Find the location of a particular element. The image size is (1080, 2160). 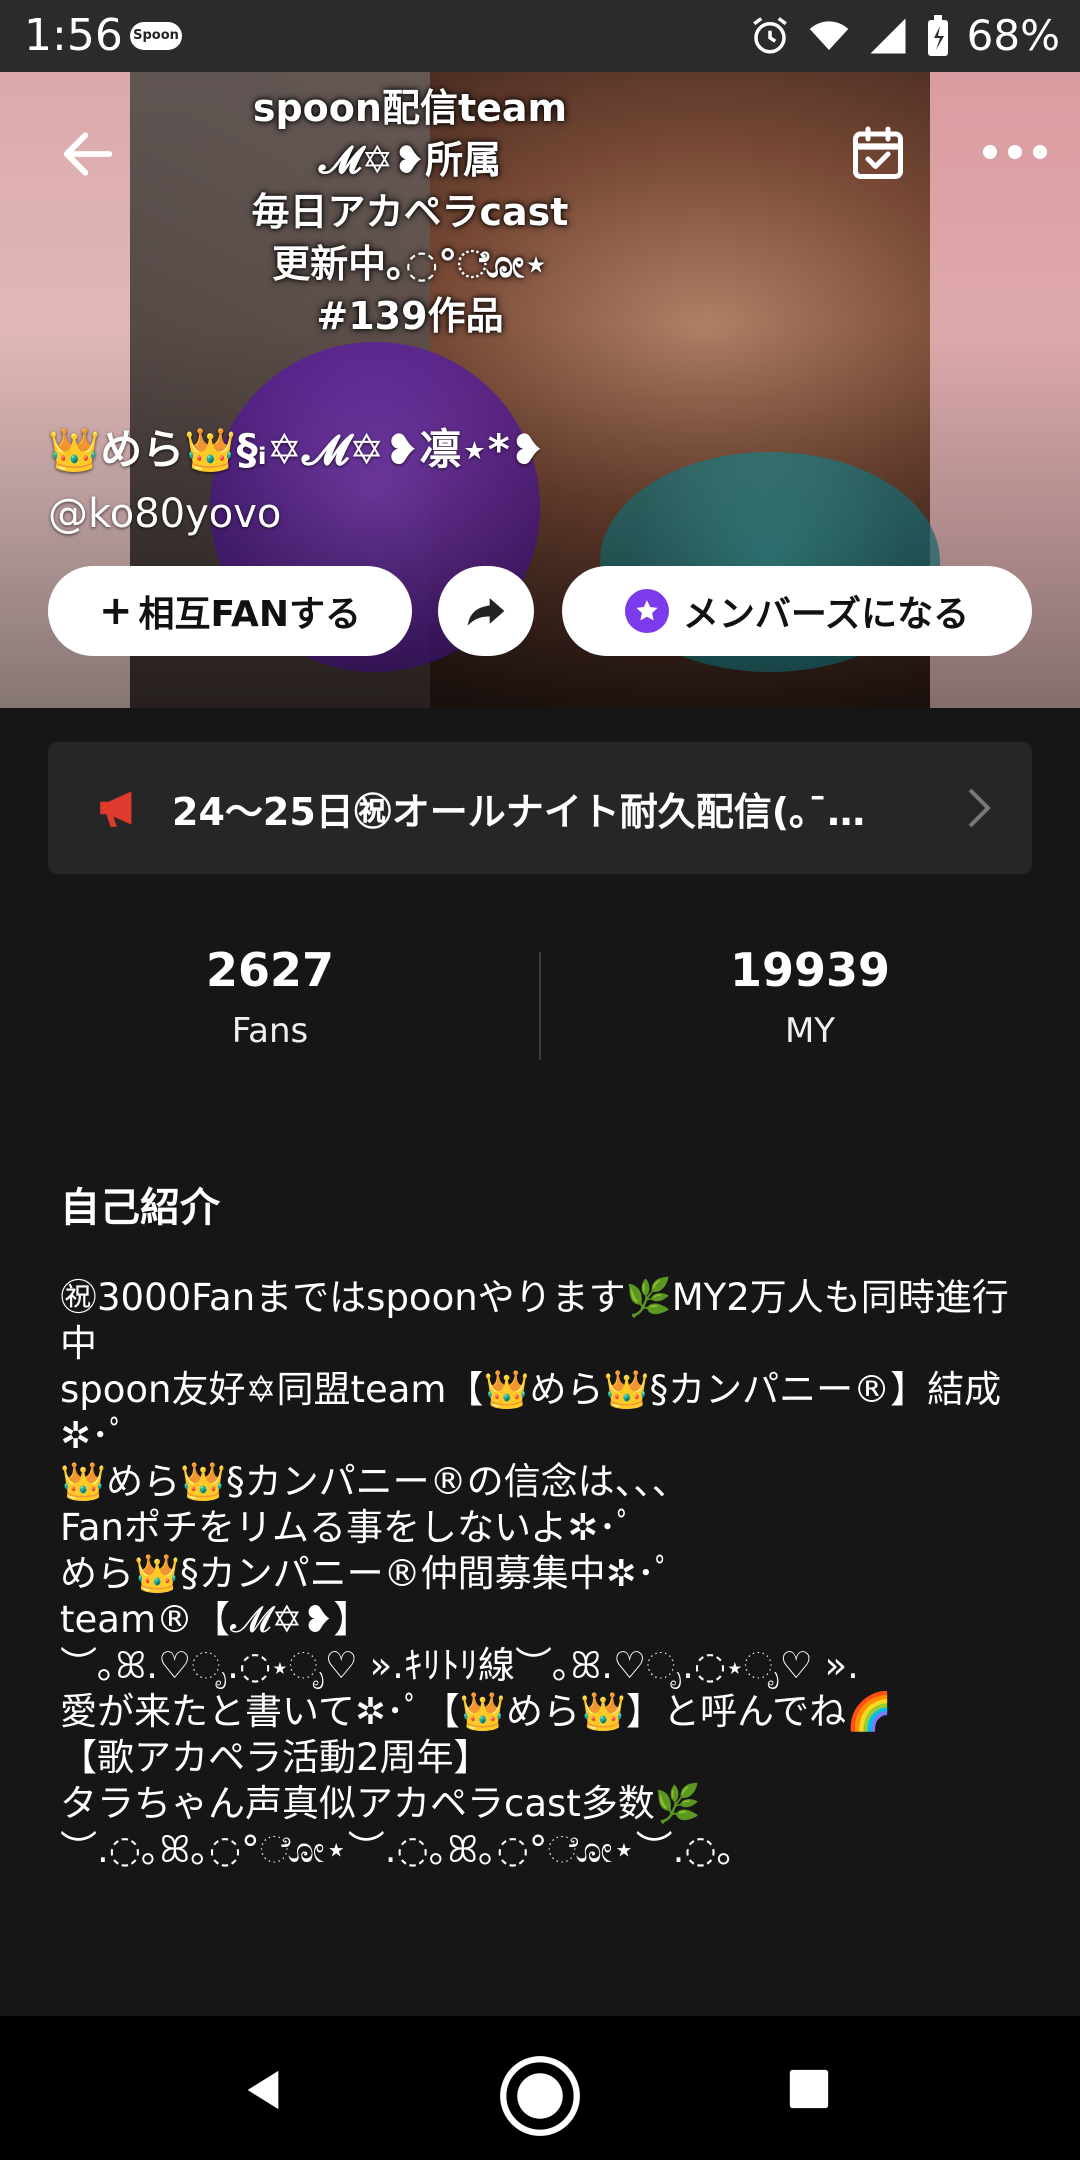

share-icon is located at coordinates (486, 612).